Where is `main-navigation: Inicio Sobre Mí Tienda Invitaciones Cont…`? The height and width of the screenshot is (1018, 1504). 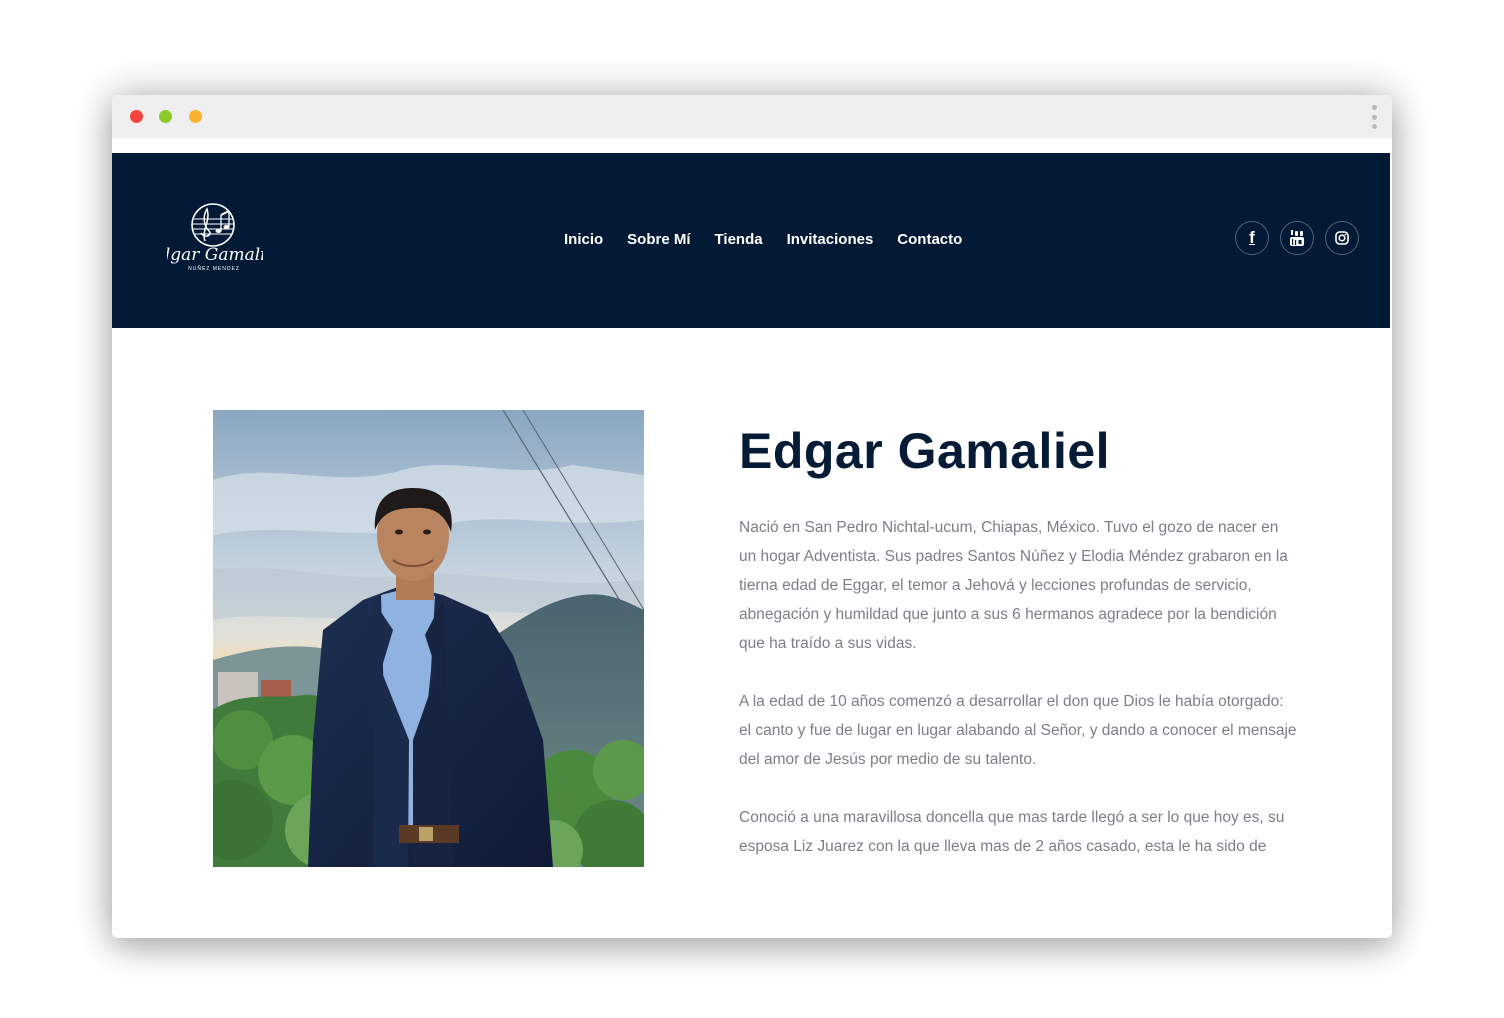
main-navigation: Inicio Sobre Mí Tienda Invitaciones Cont… is located at coordinates (763, 239).